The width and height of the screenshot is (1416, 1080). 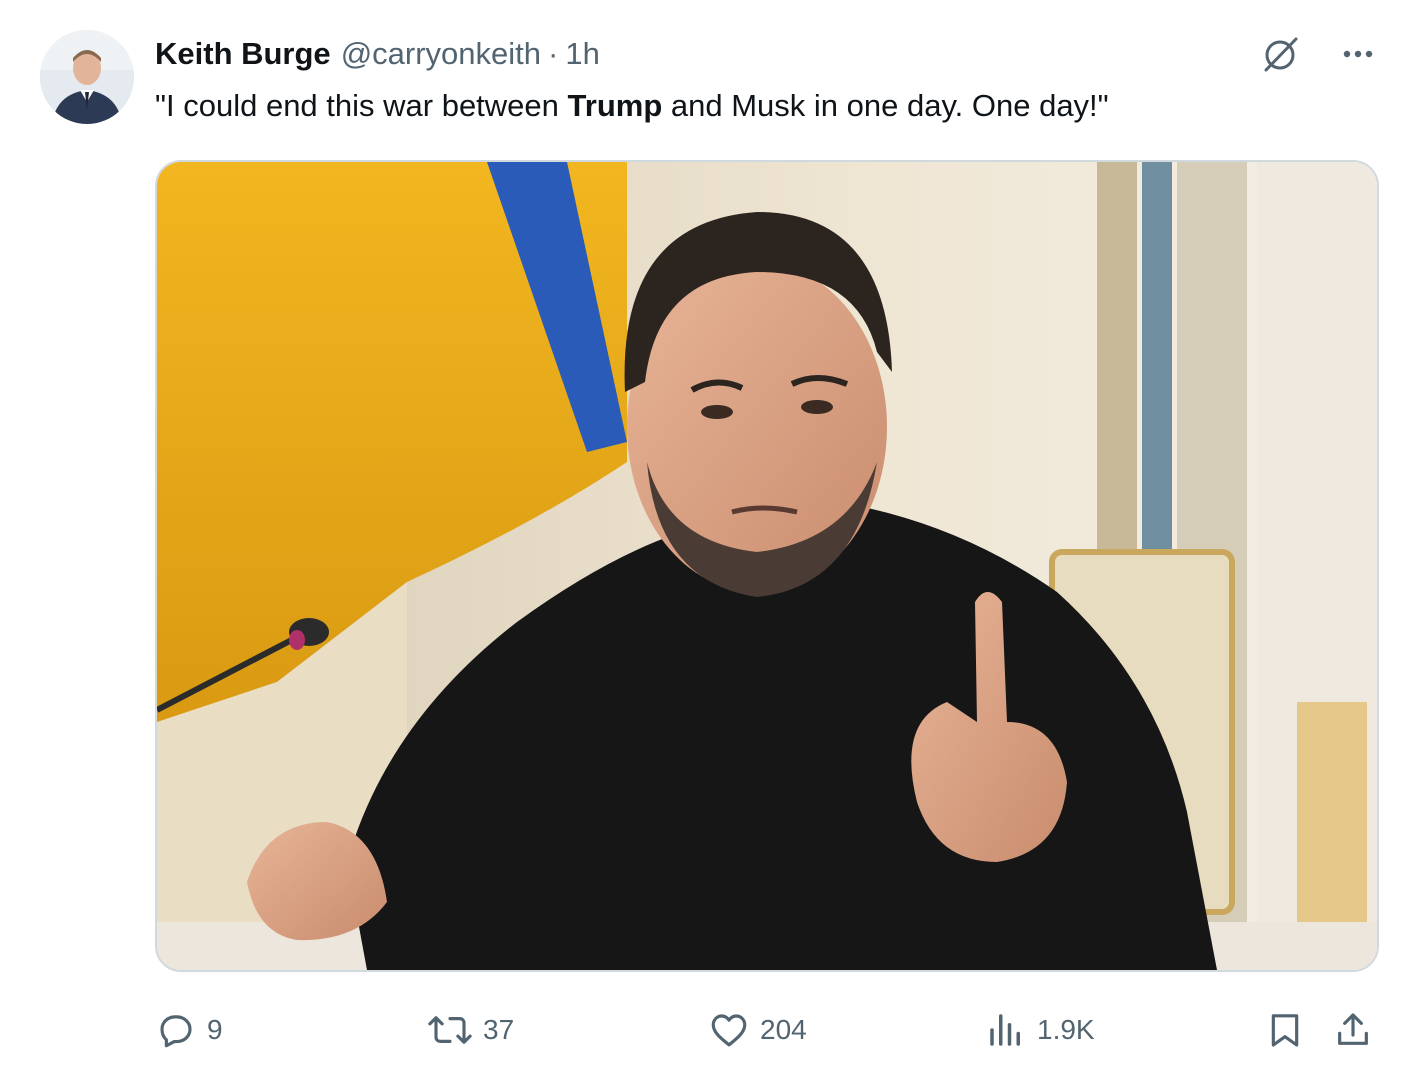 What do you see at coordinates (582, 54) in the screenshot?
I see `timestamp: 1h` at bounding box center [582, 54].